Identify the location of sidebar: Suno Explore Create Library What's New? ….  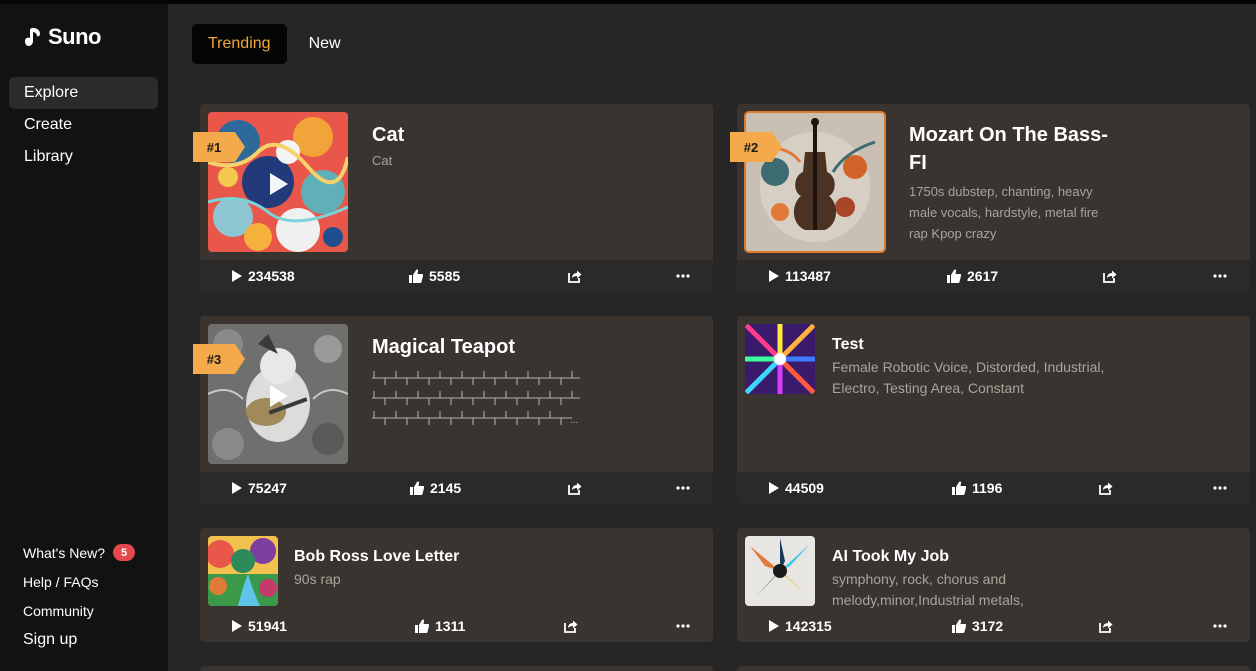
(84, 337).